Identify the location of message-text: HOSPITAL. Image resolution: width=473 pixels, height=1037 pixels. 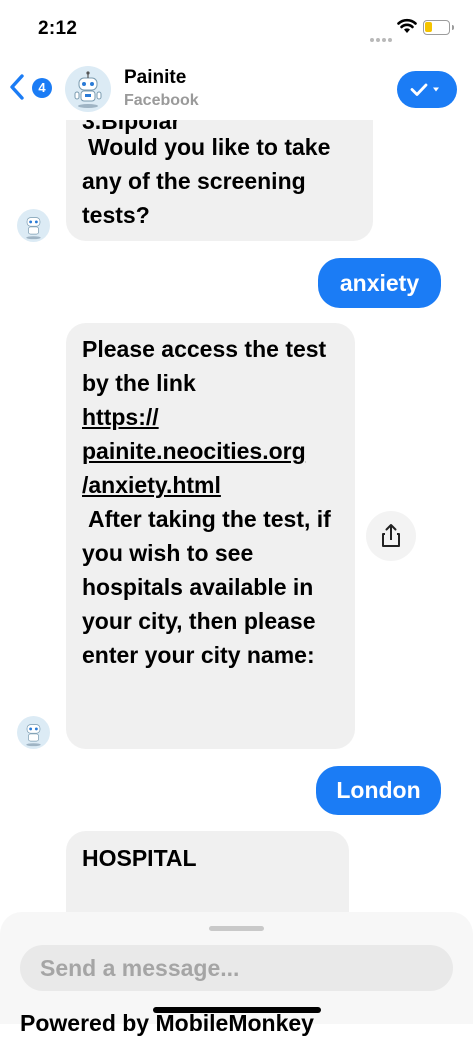
(139, 858).